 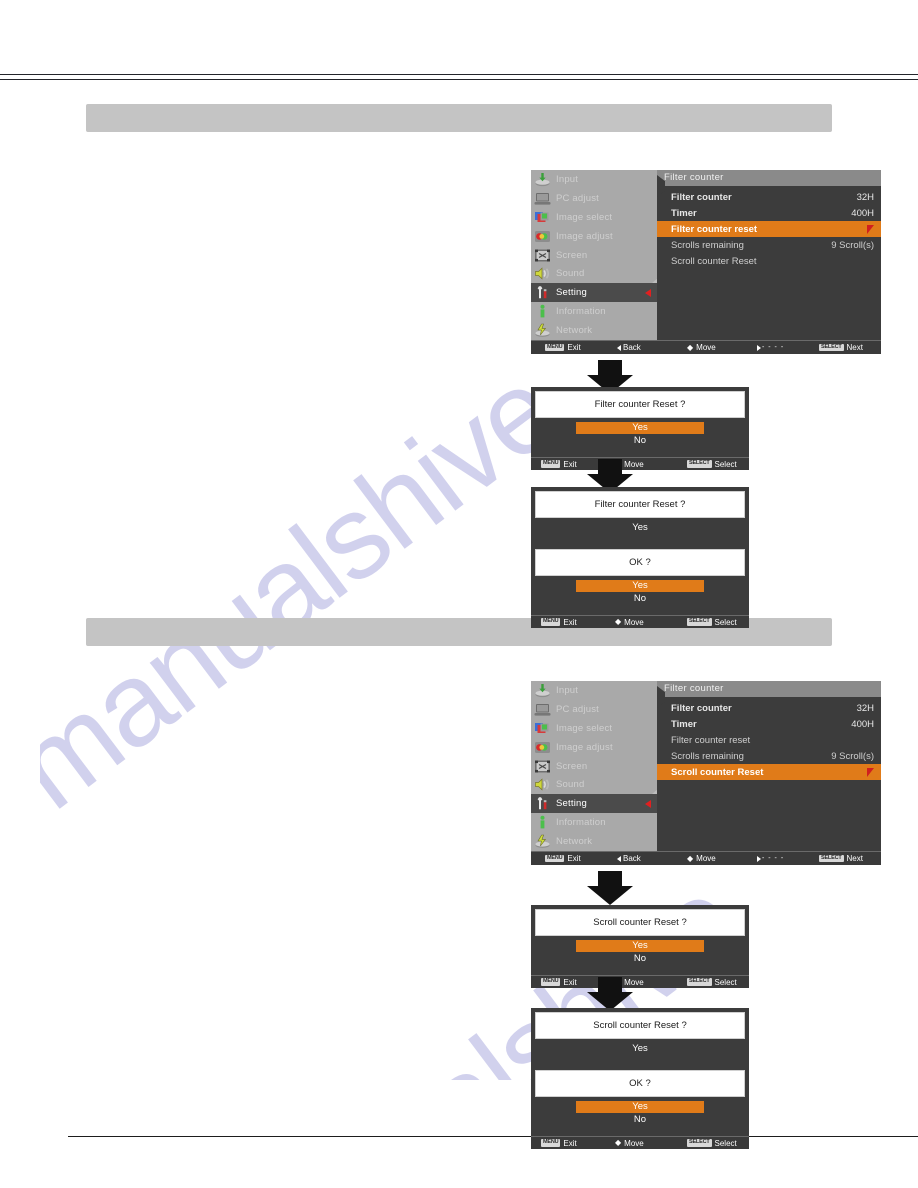 I want to click on dialog-filter-counter-reset-answered: Filter counter Reset ? Yes, so click(x=640, y=516).